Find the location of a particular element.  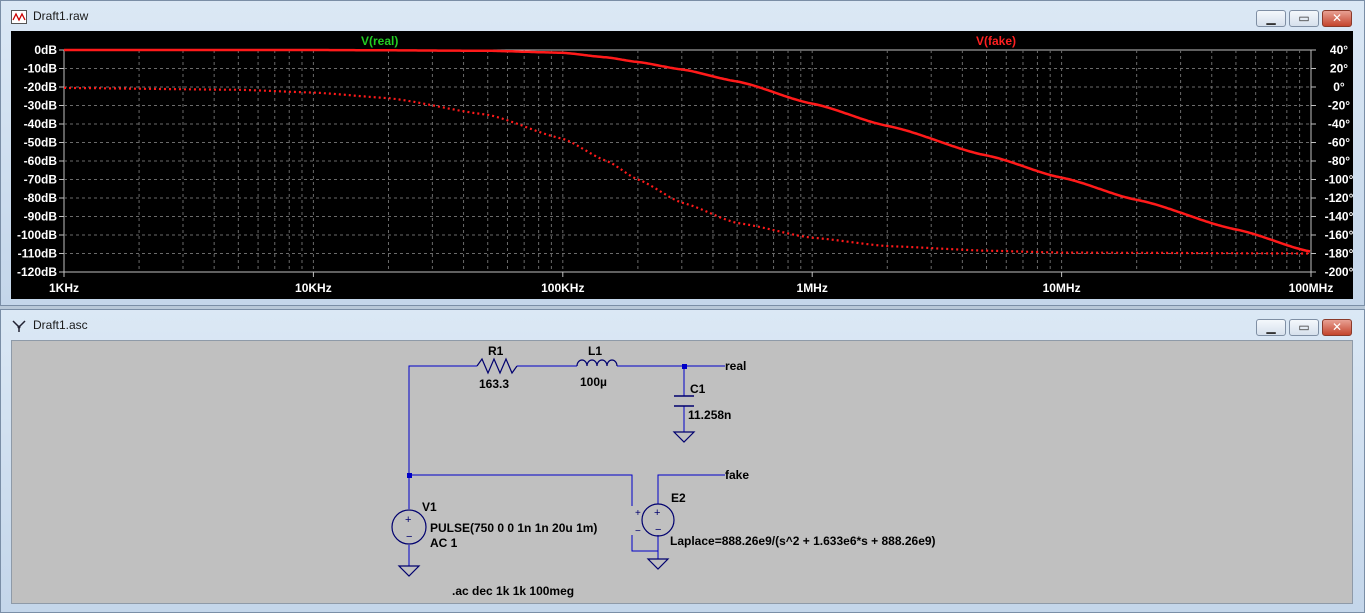

y-left-tick-label: -40dB is located at coordinates (41, 124).